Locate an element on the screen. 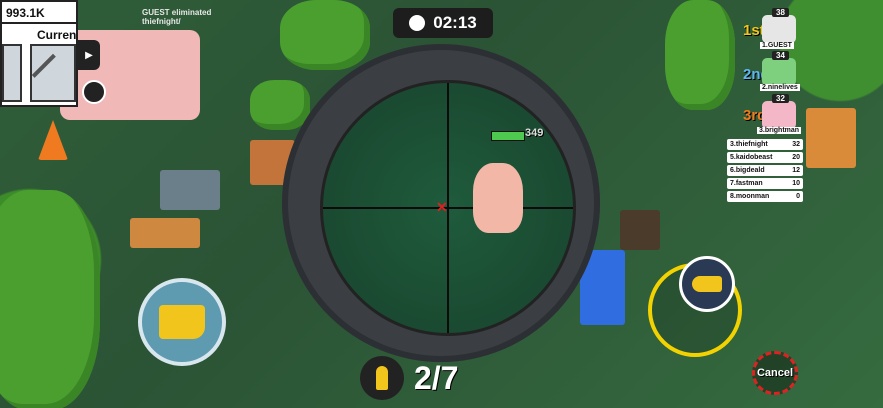  boot-icon is located at coordinates (182, 322).